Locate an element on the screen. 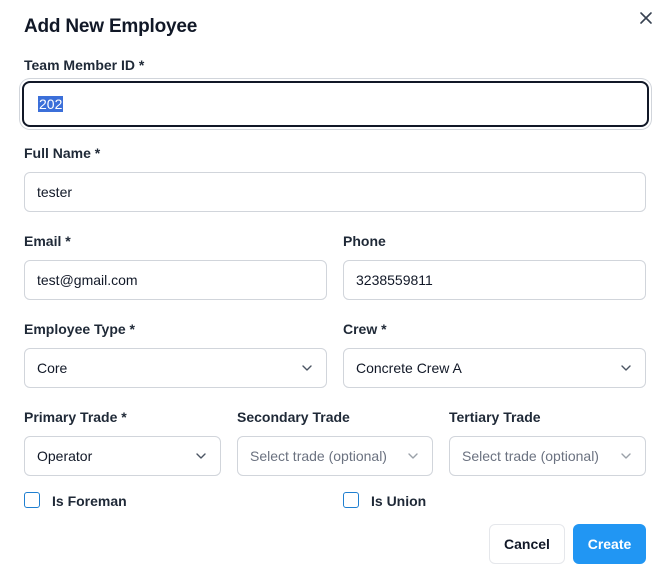 The image size is (656, 585). is-foreman-label: Is Foreman is located at coordinates (89, 501).